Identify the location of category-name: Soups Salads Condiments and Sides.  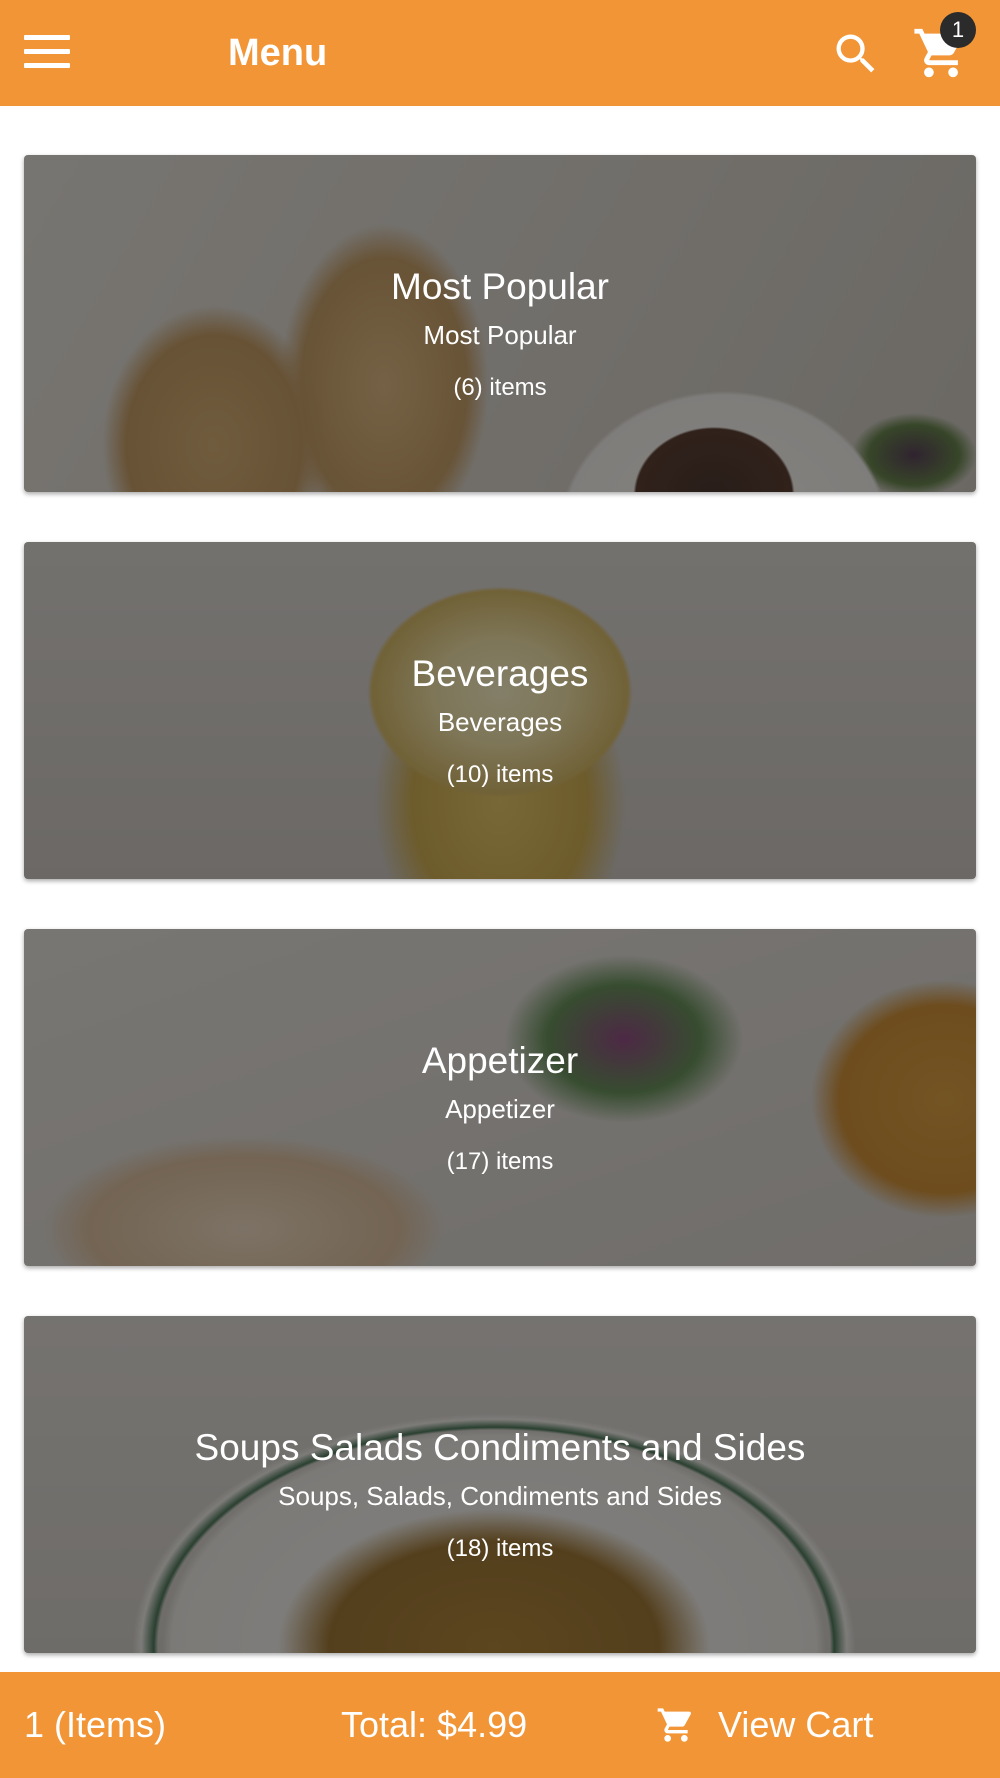
(500, 1447).